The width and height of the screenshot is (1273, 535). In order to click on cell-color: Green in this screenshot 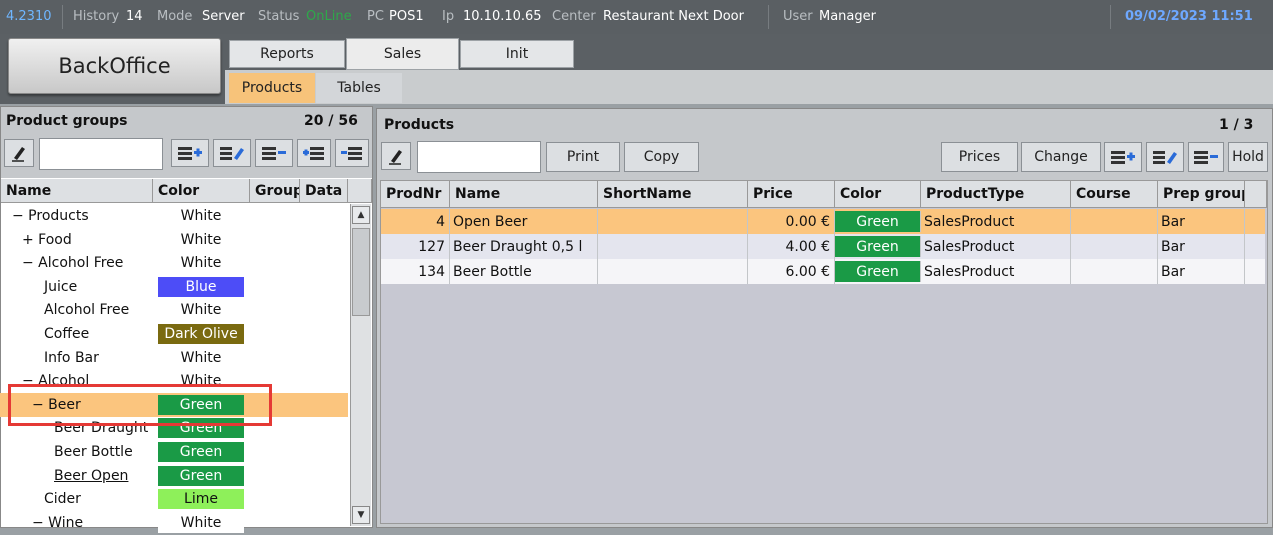, I will do `click(878, 271)`.